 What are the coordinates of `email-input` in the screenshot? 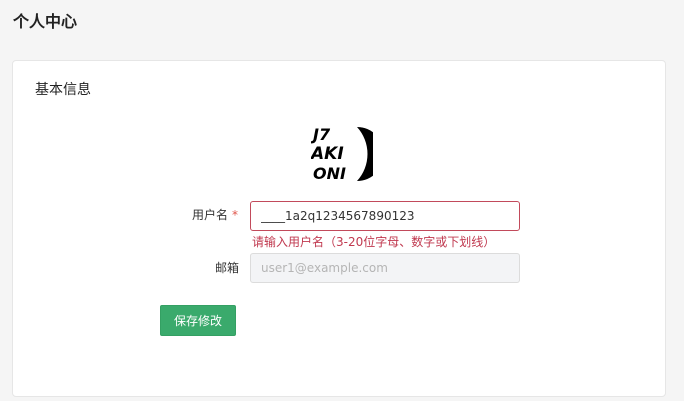 It's located at (385, 268).